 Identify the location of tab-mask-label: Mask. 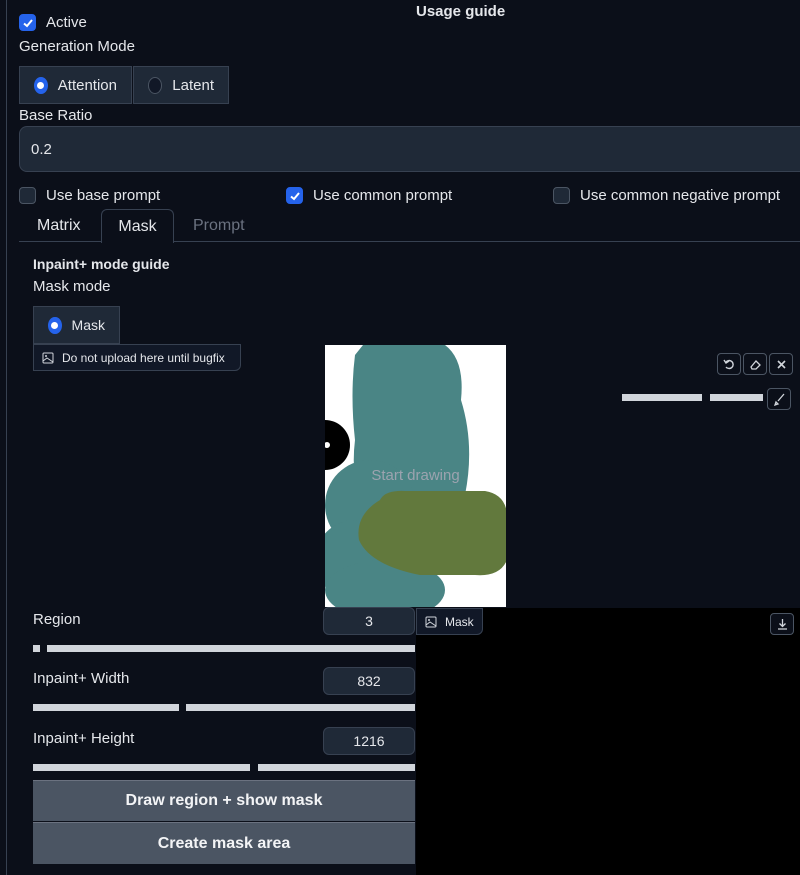
(137, 226).